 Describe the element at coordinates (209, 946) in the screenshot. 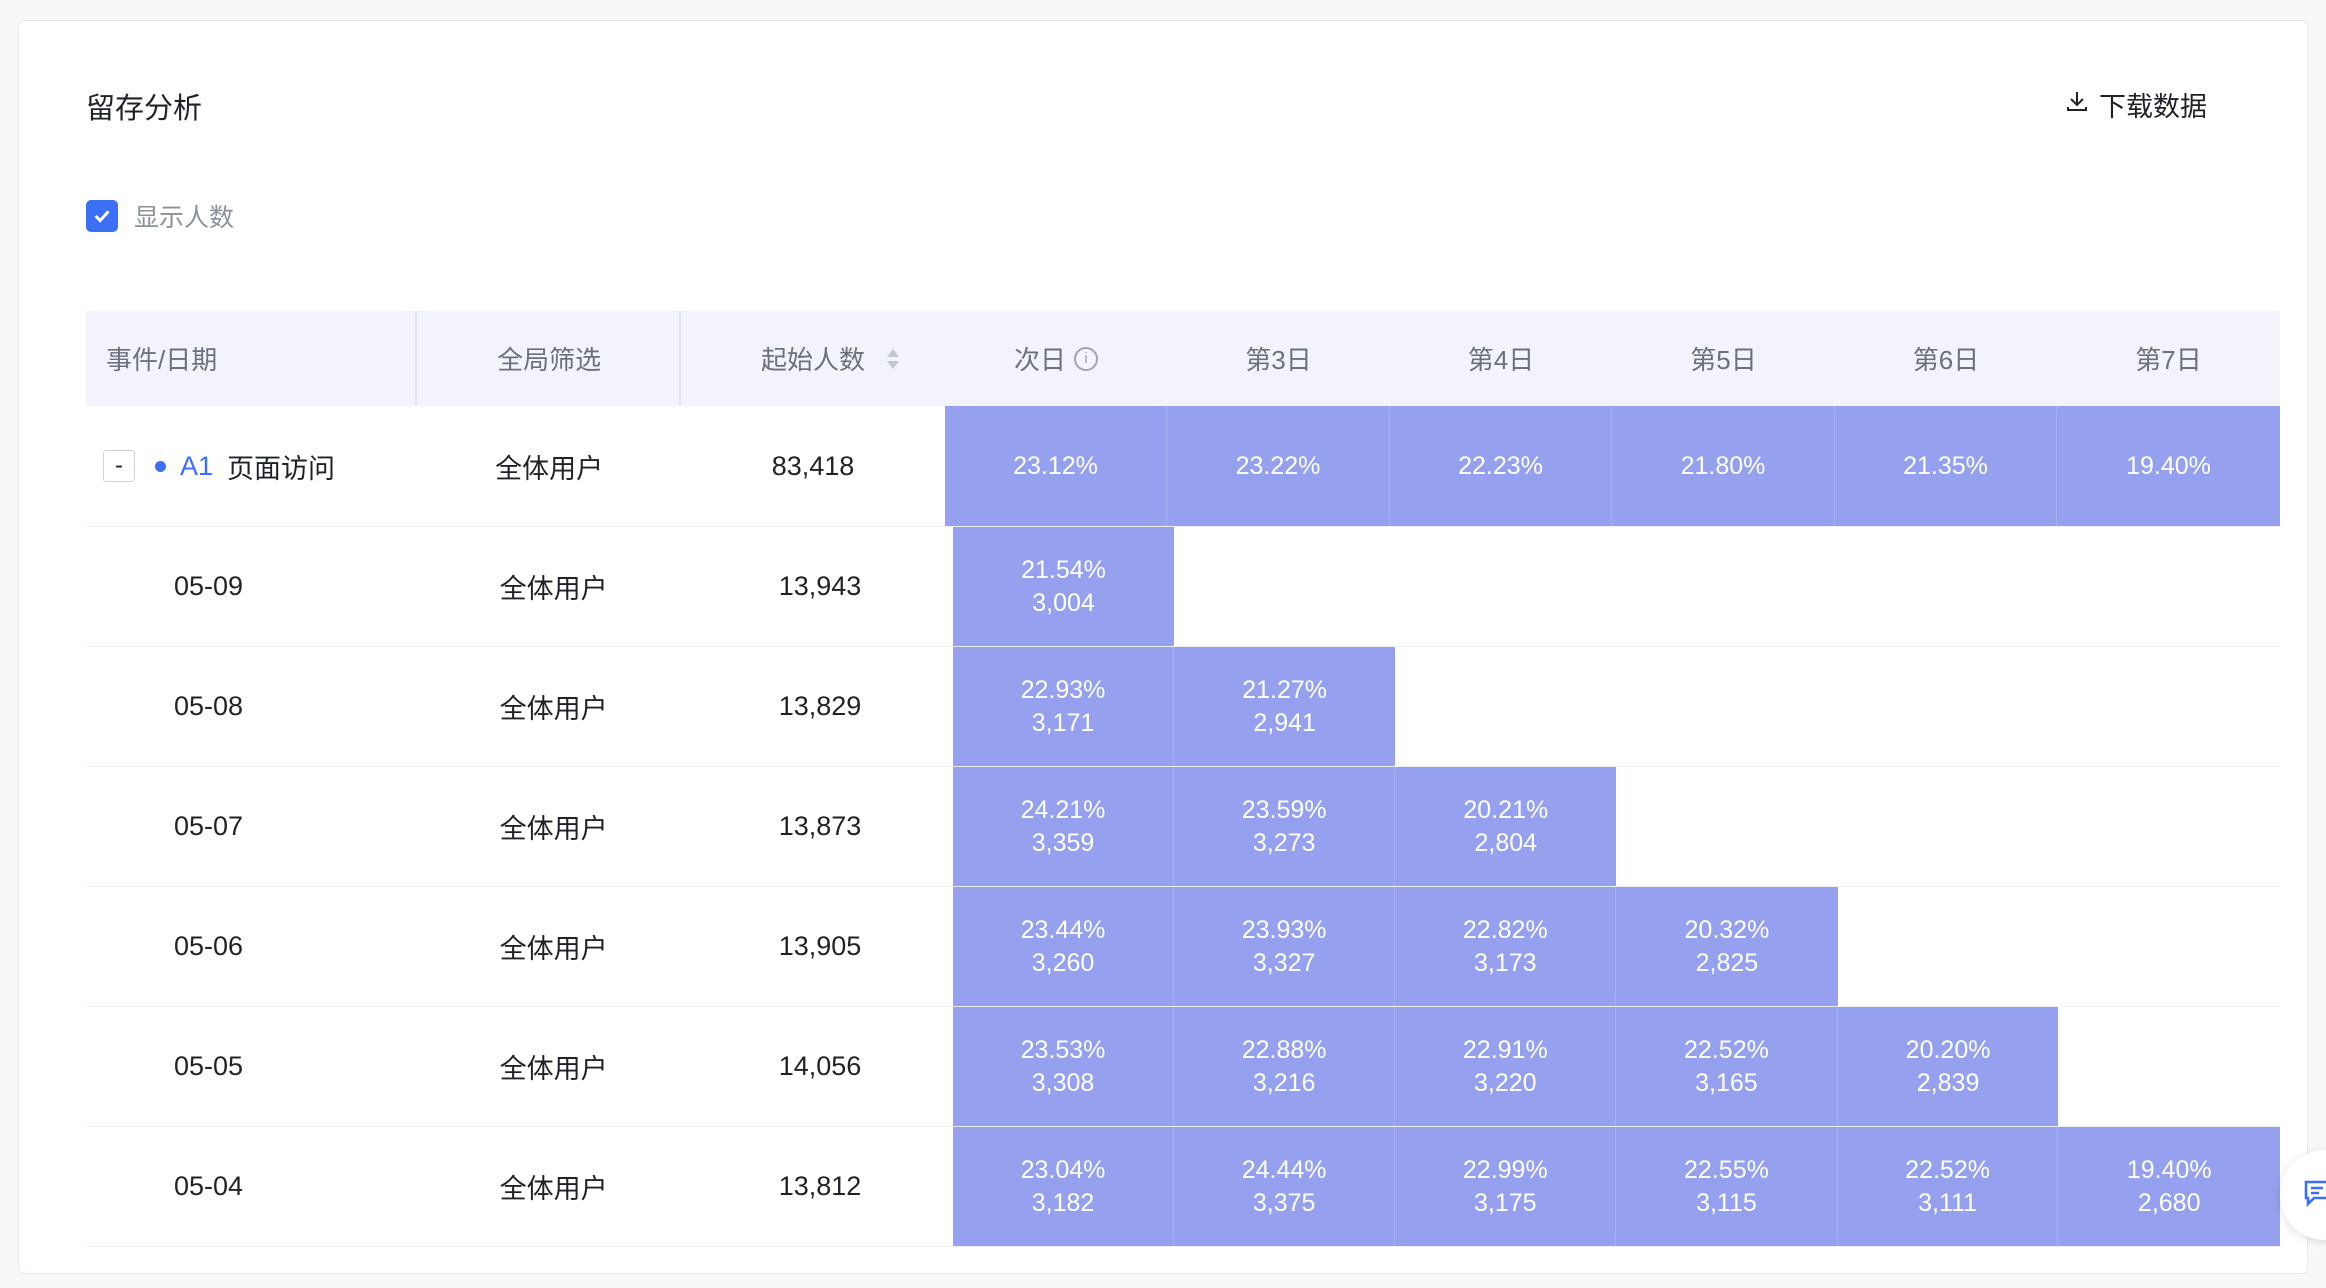

I see `date-cell: 05-06` at that location.